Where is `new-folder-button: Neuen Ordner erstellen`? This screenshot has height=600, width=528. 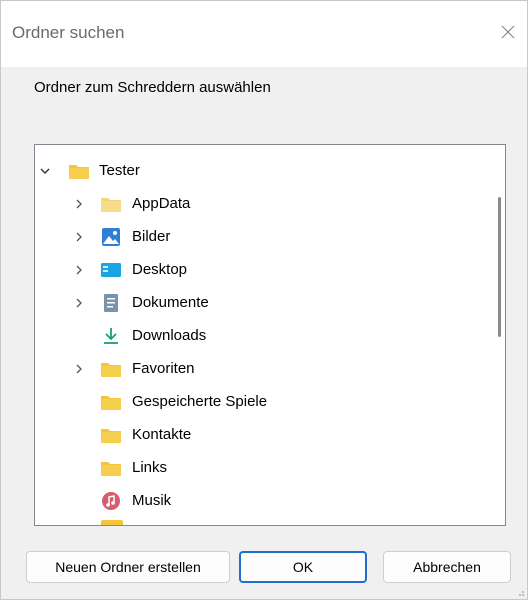
new-folder-button: Neuen Ordner erstellen is located at coordinates (128, 567).